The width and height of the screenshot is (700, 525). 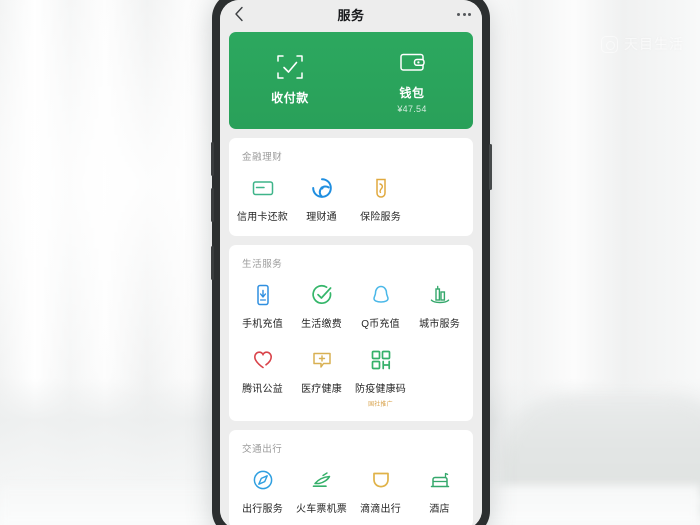 What do you see at coordinates (380, 217) in the screenshot?
I see `tile-label: 保险服务` at bounding box center [380, 217].